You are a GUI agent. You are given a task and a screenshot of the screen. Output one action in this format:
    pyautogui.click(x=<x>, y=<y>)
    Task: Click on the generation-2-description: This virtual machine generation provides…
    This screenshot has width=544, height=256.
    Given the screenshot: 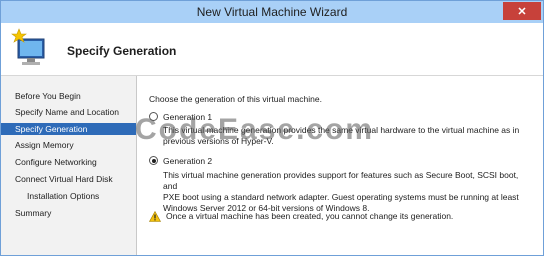 What is the action you would take?
    pyautogui.click(x=343, y=192)
    